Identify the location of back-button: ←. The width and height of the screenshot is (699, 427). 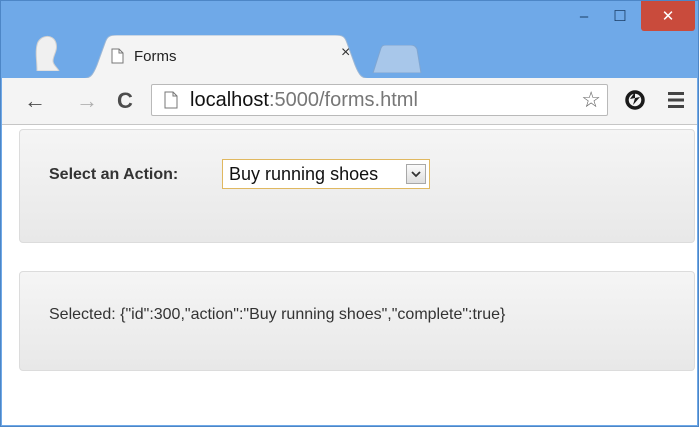
(35, 101).